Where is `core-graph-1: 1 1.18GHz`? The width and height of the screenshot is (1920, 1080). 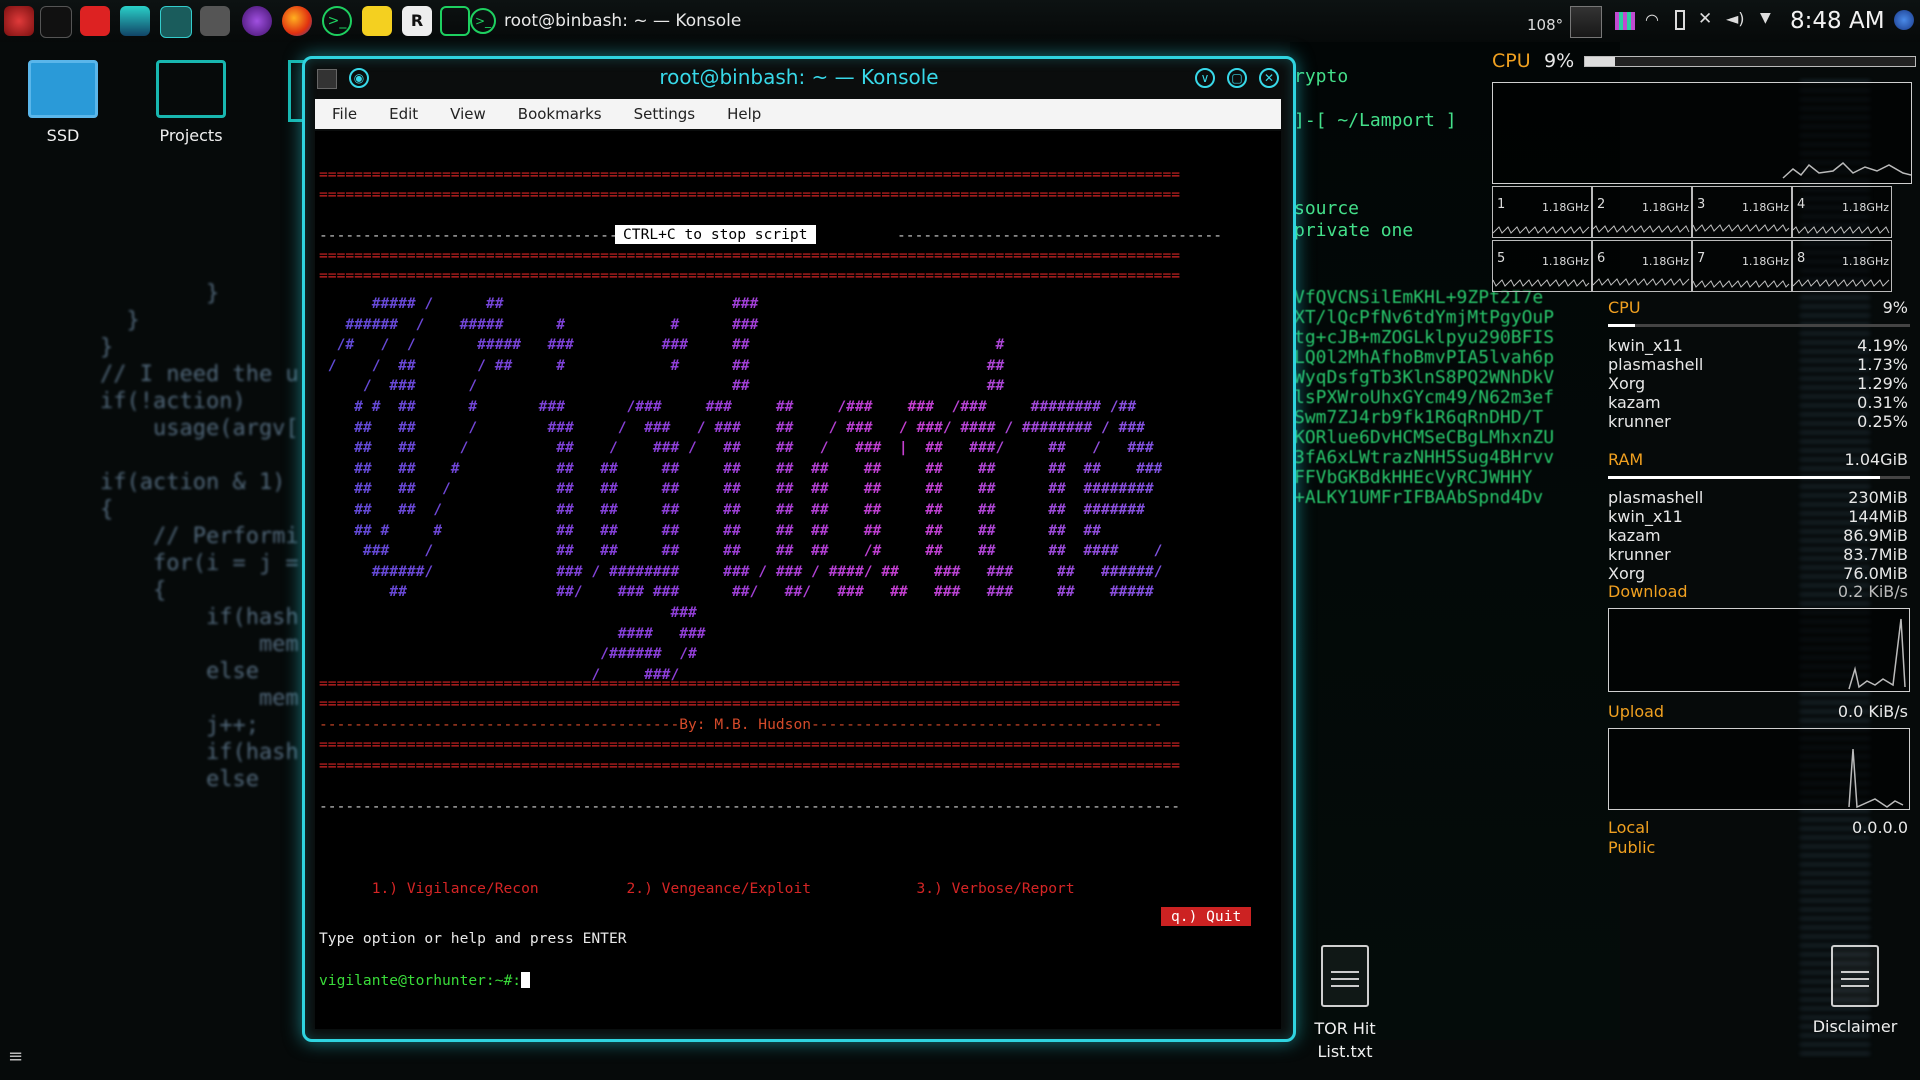 core-graph-1: 1 1.18GHz is located at coordinates (1542, 212).